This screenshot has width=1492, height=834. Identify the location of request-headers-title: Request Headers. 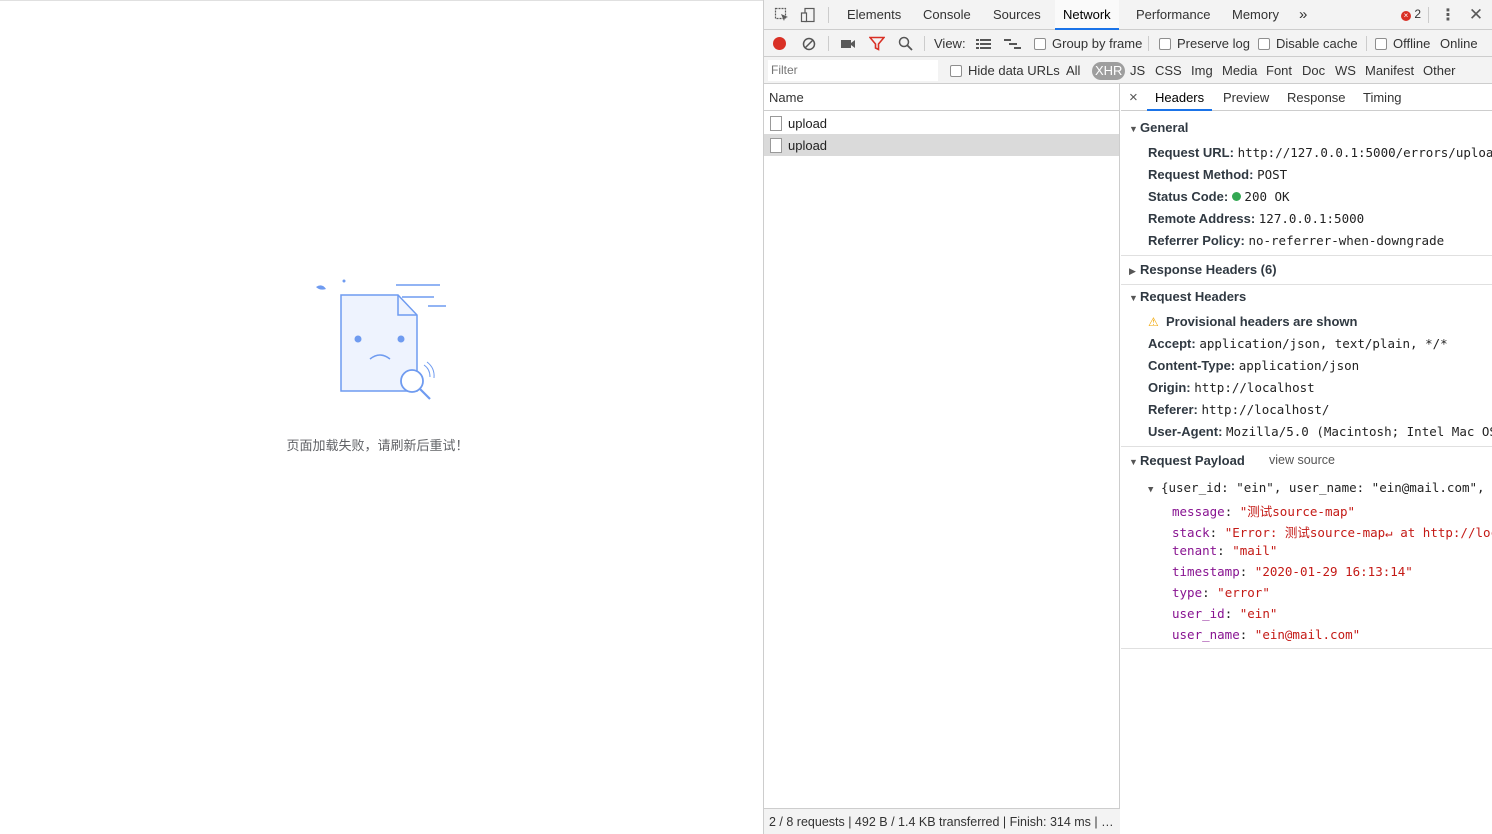
(1193, 296).